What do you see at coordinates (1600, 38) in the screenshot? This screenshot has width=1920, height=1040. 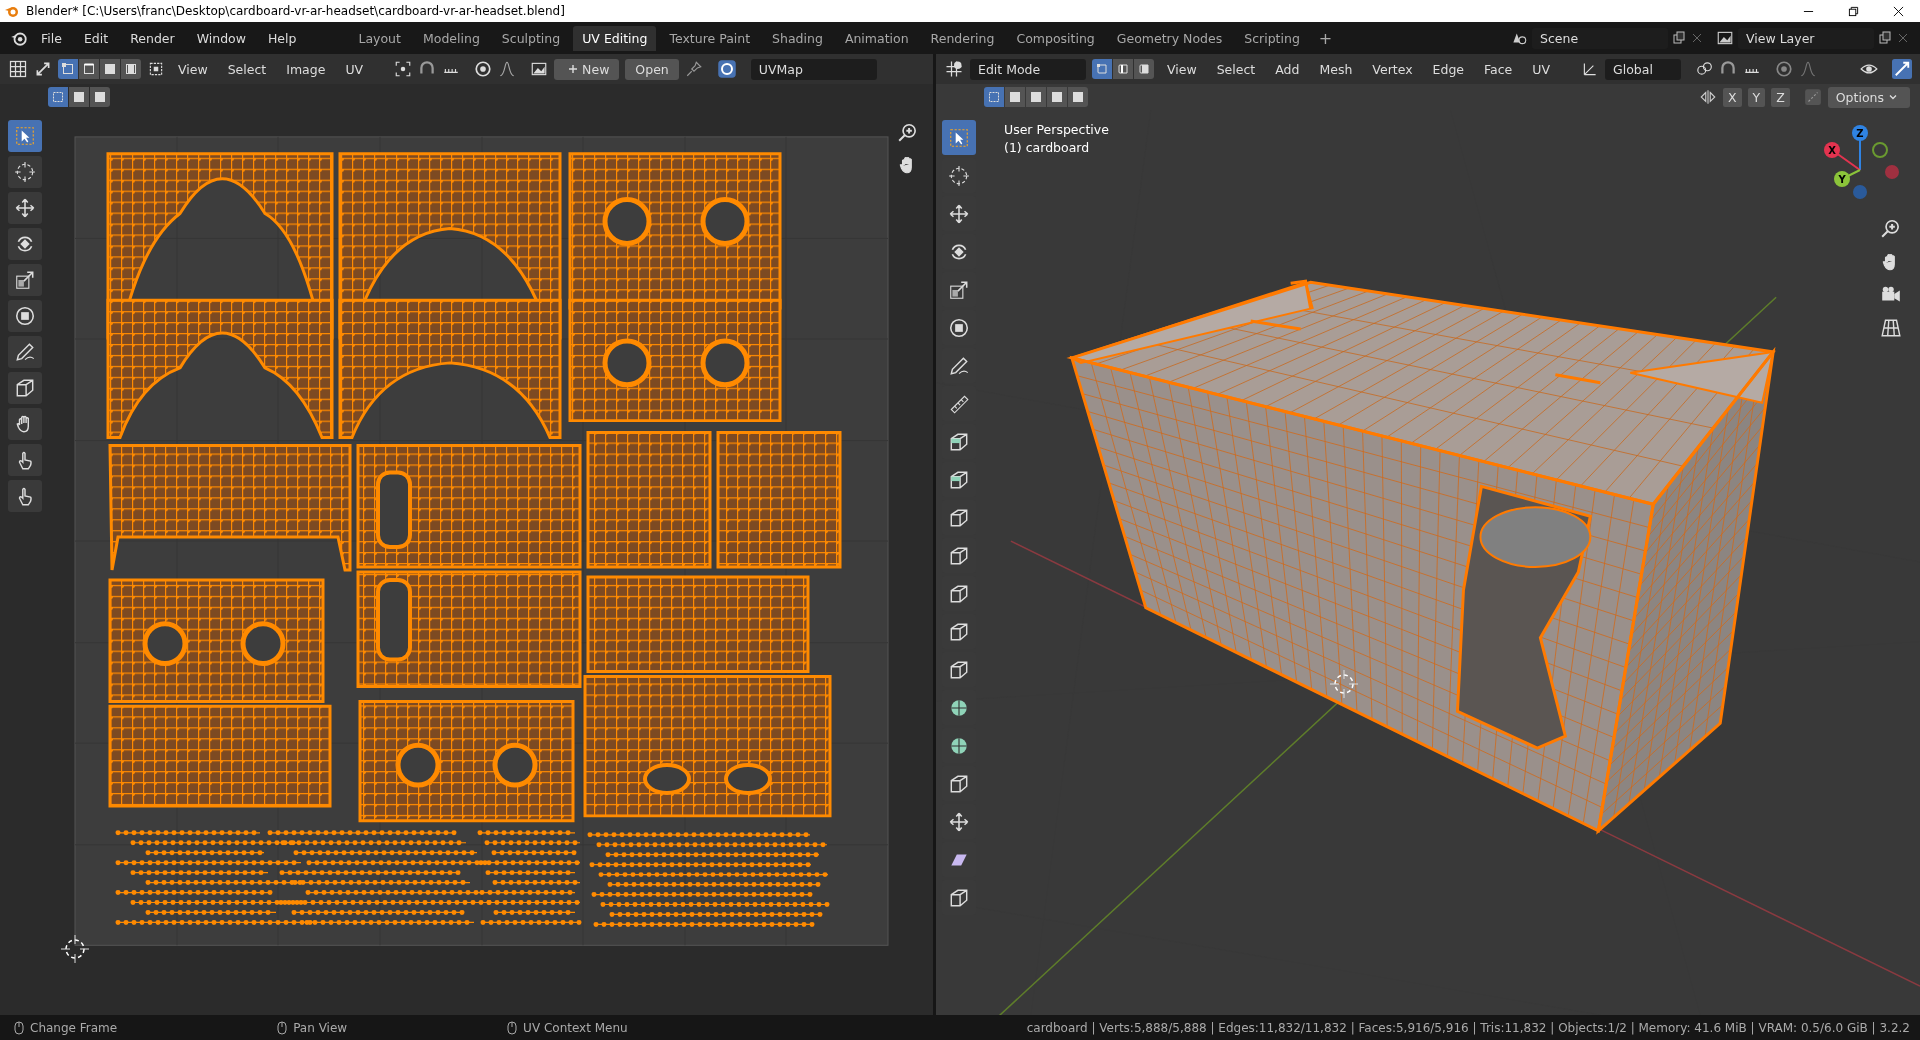 I see `scene-field: Scene` at bounding box center [1600, 38].